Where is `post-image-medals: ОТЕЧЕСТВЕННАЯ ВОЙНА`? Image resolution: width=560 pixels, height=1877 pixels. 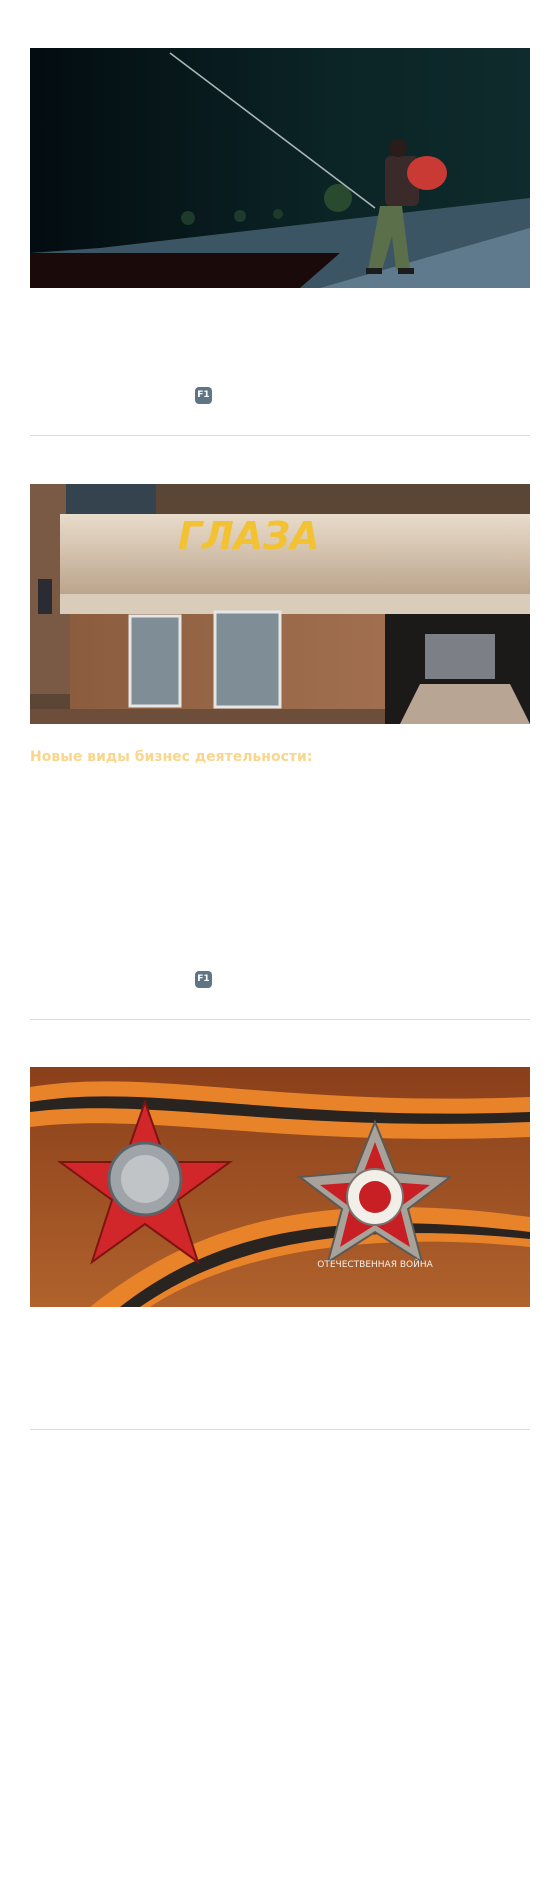 post-image-medals: ОТЕЧЕСТВЕННАЯ ВОЙНА is located at coordinates (280, 1187).